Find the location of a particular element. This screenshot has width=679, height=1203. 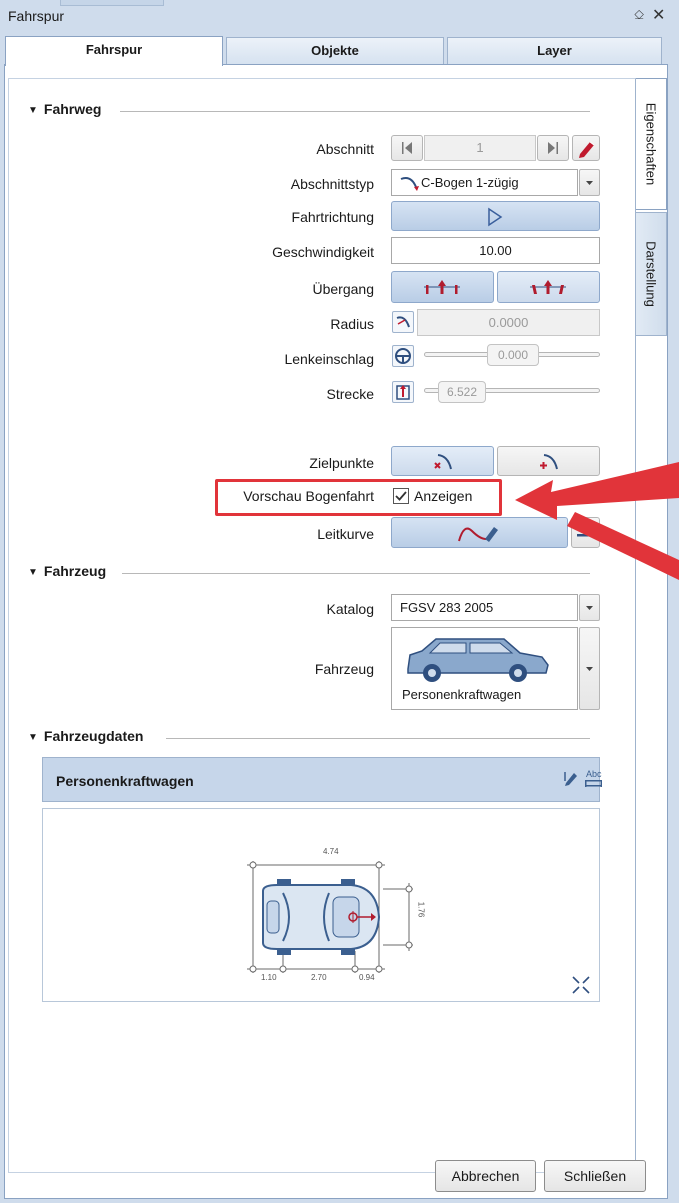

fahrzeugdaten-header: Personenkraftwagen Abc is located at coordinates (322, 779).